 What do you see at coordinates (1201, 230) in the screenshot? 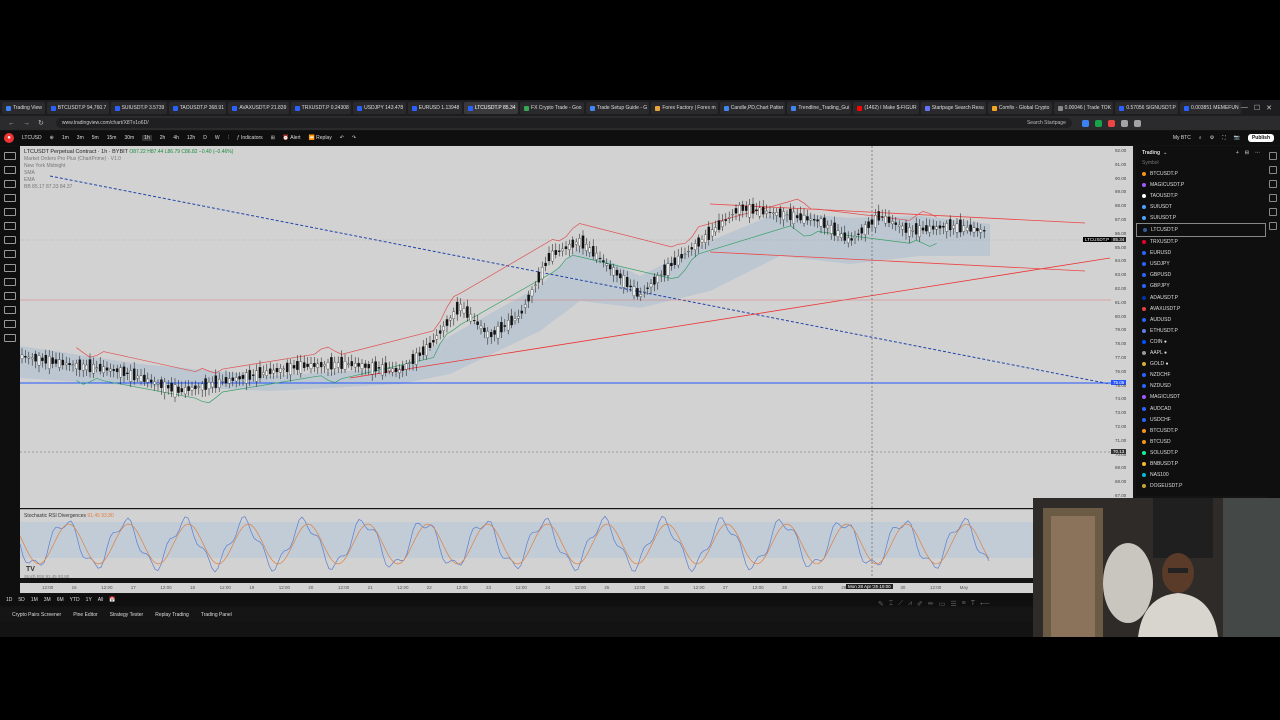
I see `watchlist-item: LTCUSDT.P` at bounding box center [1201, 230].